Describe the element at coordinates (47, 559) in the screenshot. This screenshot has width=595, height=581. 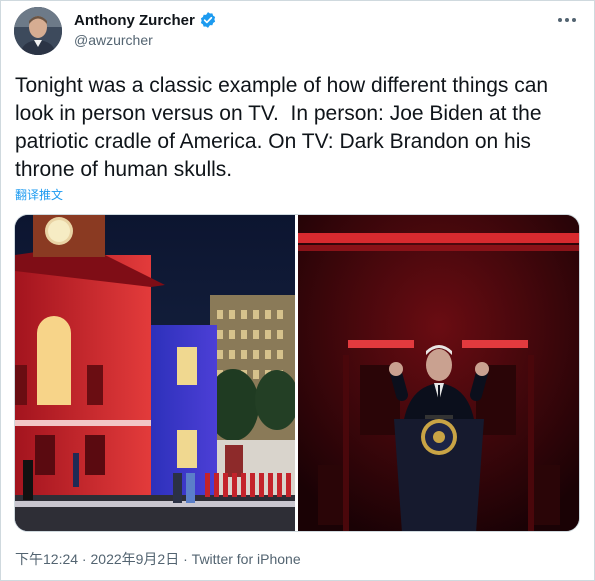
I see `time-text: 下午12:24` at that location.